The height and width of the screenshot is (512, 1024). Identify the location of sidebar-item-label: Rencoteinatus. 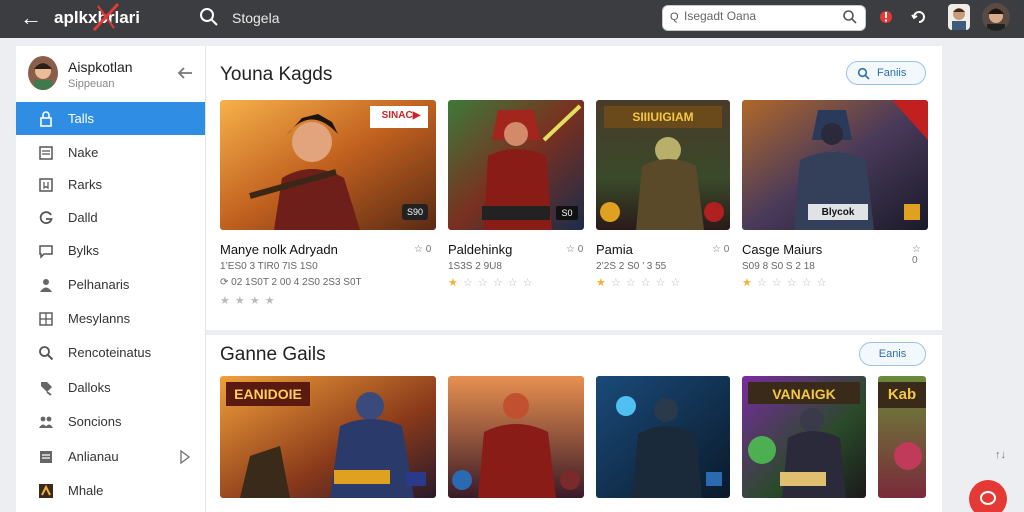
(110, 352).